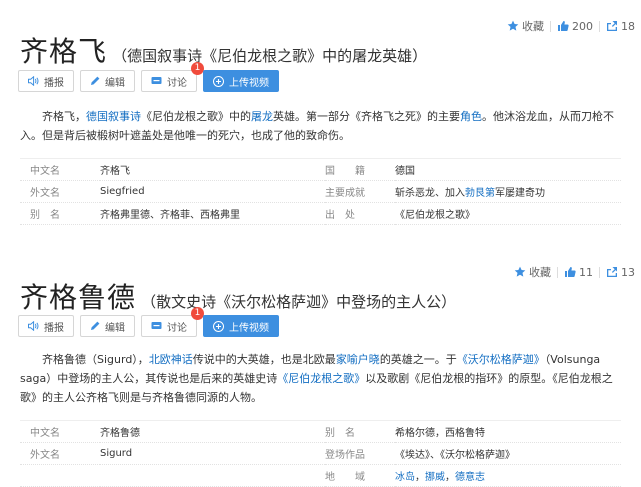  What do you see at coordinates (299, 302) in the screenshot?
I see `page-subtitle: （散文史诗《沃尔松格萨迦》中登场的主人公）` at bounding box center [299, 302].